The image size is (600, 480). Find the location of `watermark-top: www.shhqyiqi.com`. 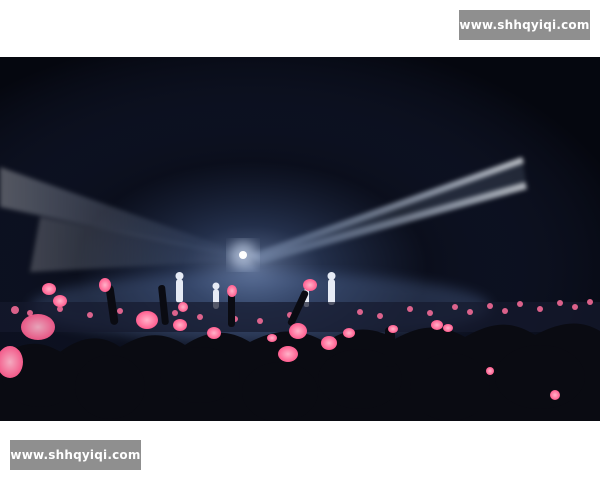

watermark-top: www.shhqyiqi.com is located at coordinates (524, 25).